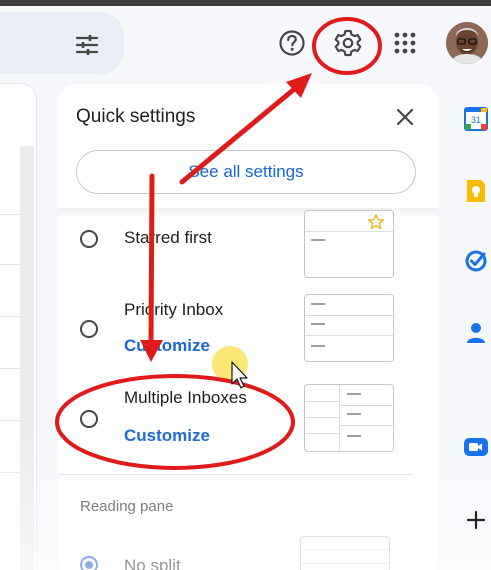 The height and width of the screenshot is (570, 491). I want to click on add-icon, so click(476, 520).